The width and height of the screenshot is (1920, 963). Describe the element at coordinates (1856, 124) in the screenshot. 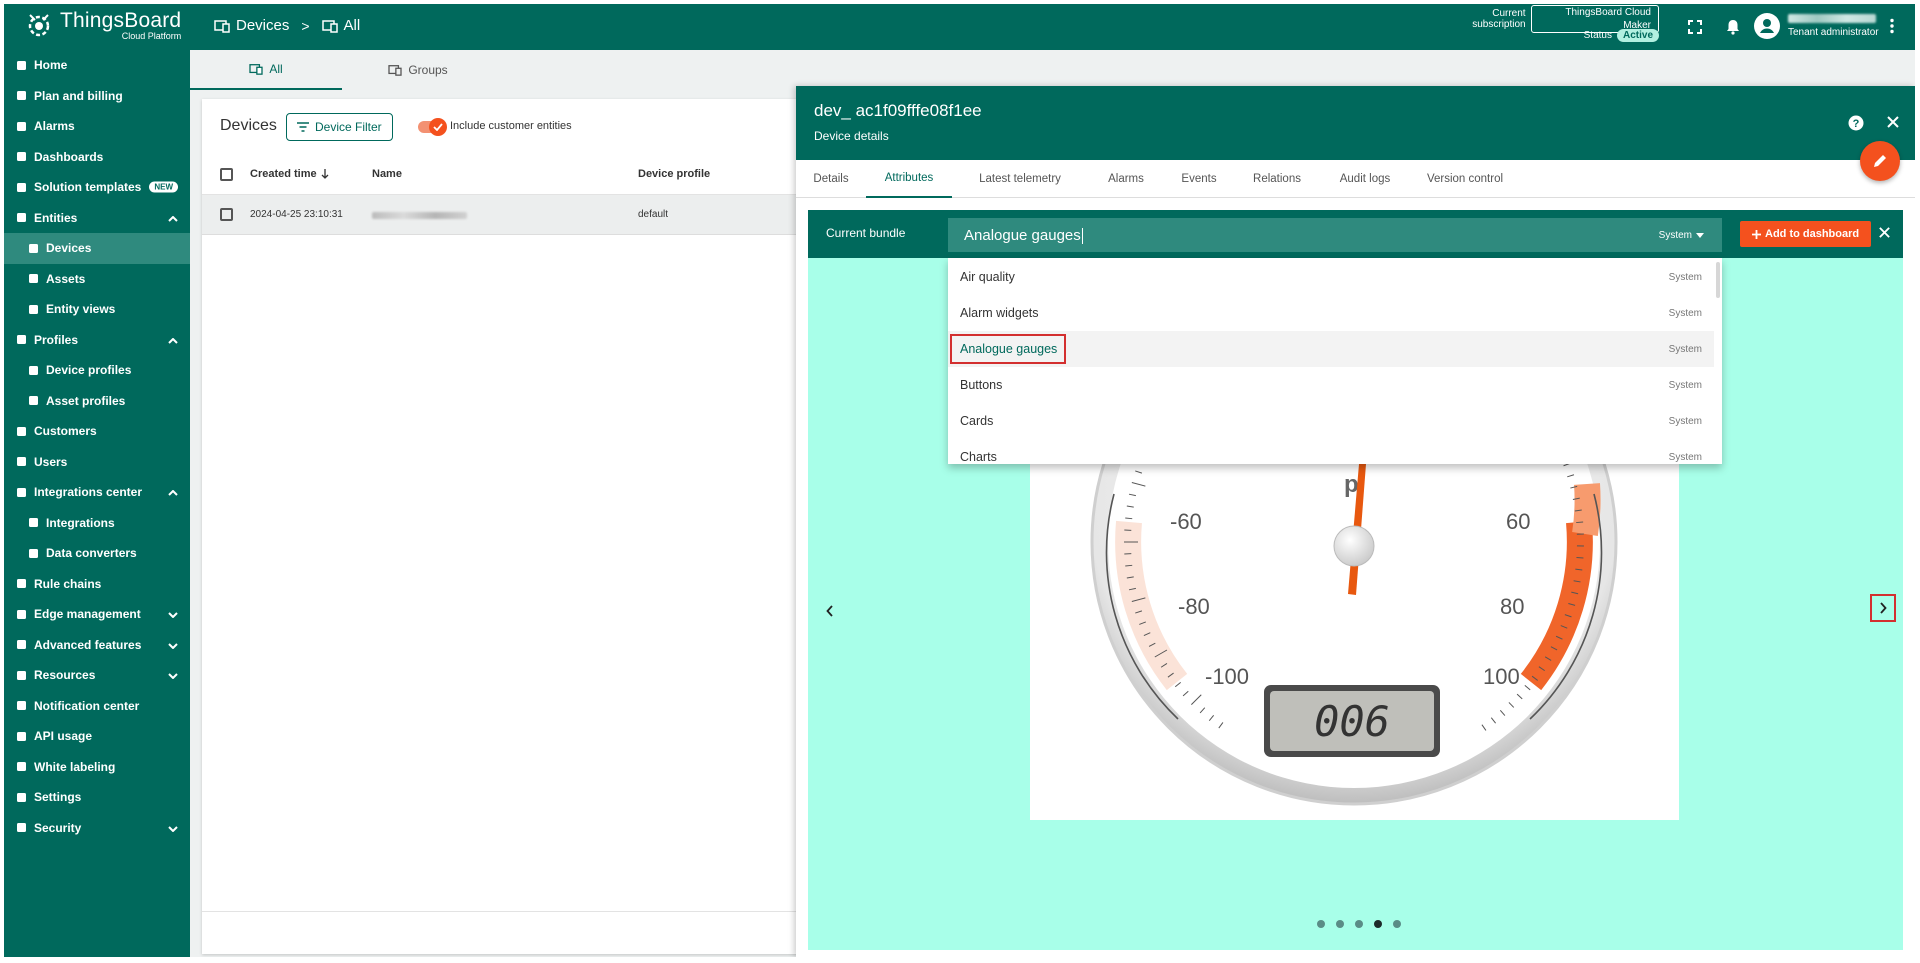

I see `help-icon: ?` at that location.